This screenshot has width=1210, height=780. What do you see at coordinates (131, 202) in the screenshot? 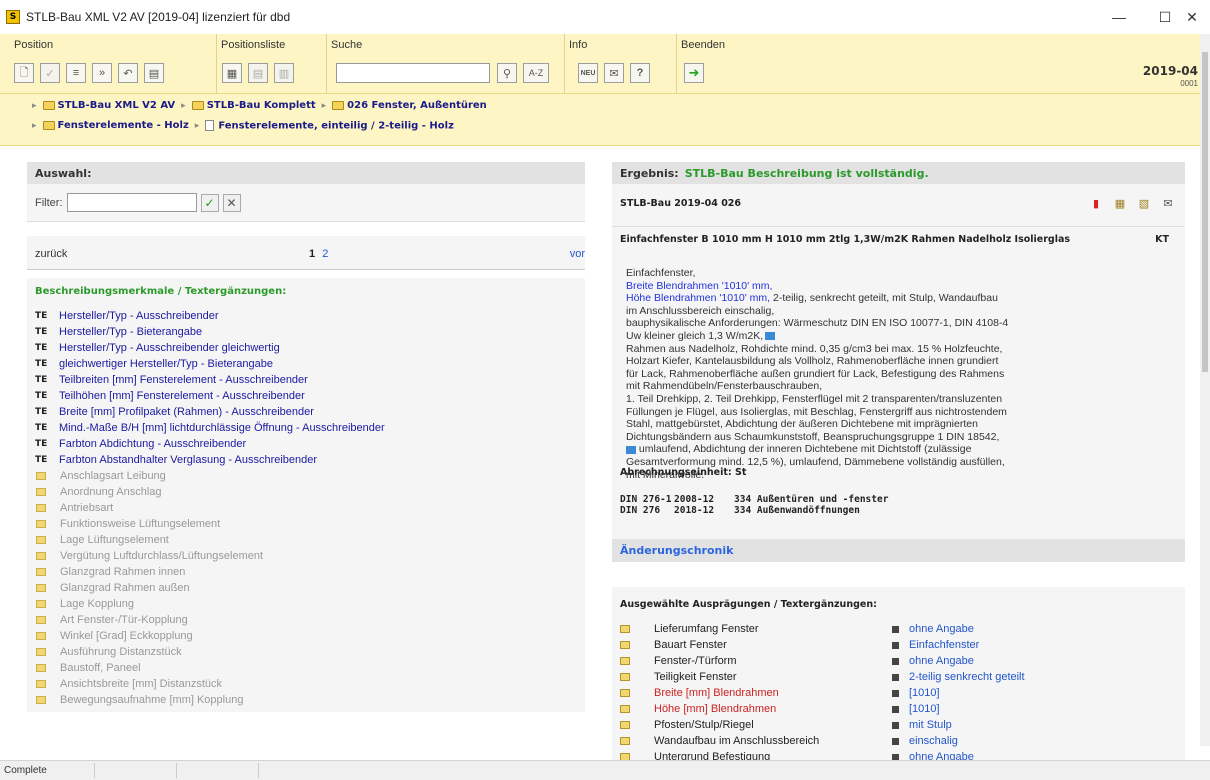
I see `filter-input` at bounding box center [131, 202].